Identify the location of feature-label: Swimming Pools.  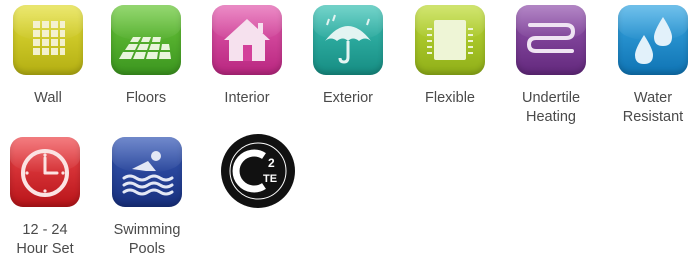
(147, 239).